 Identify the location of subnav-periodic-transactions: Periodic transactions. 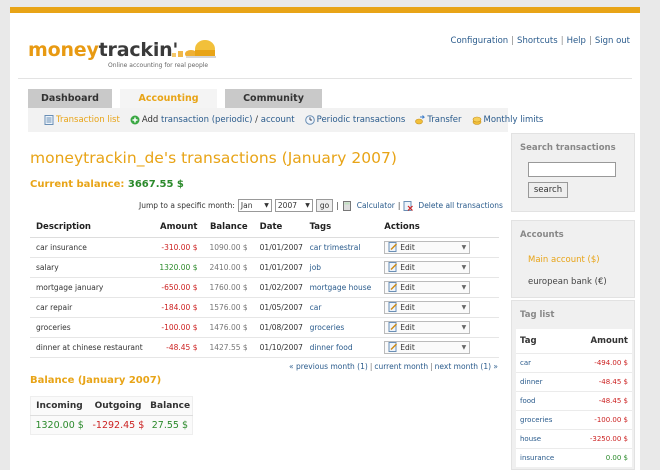
(354, 120).